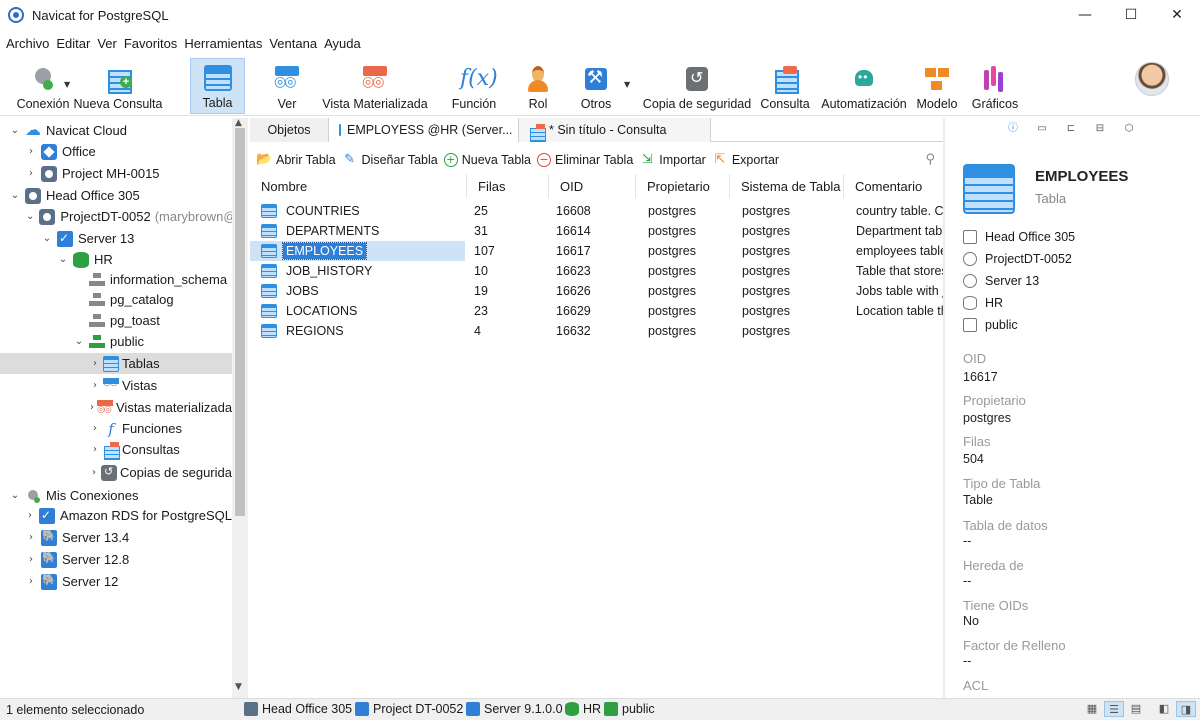  I want to click on menu-editar: Editar, so click(73, 43).